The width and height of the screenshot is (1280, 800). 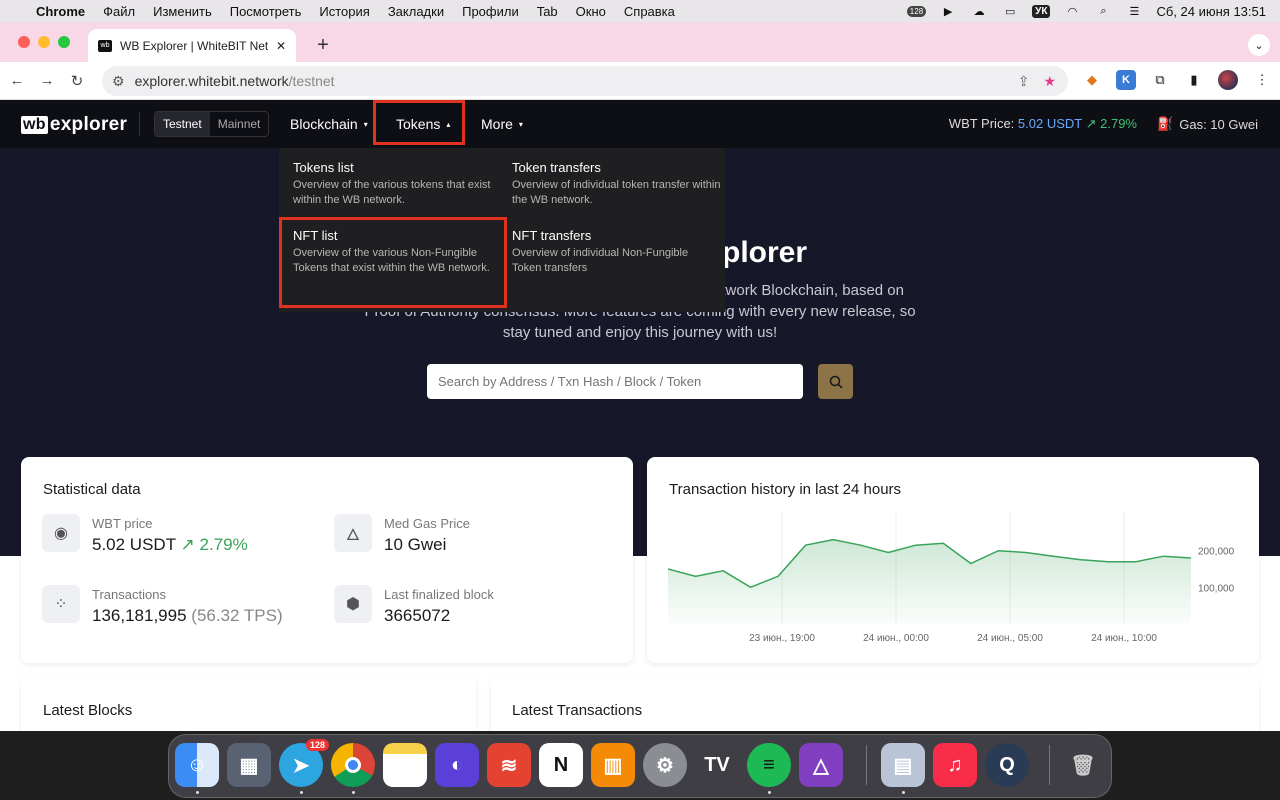 I want to click on latest-transactions-card: Latest Transactions, so click(x=875, y=704).